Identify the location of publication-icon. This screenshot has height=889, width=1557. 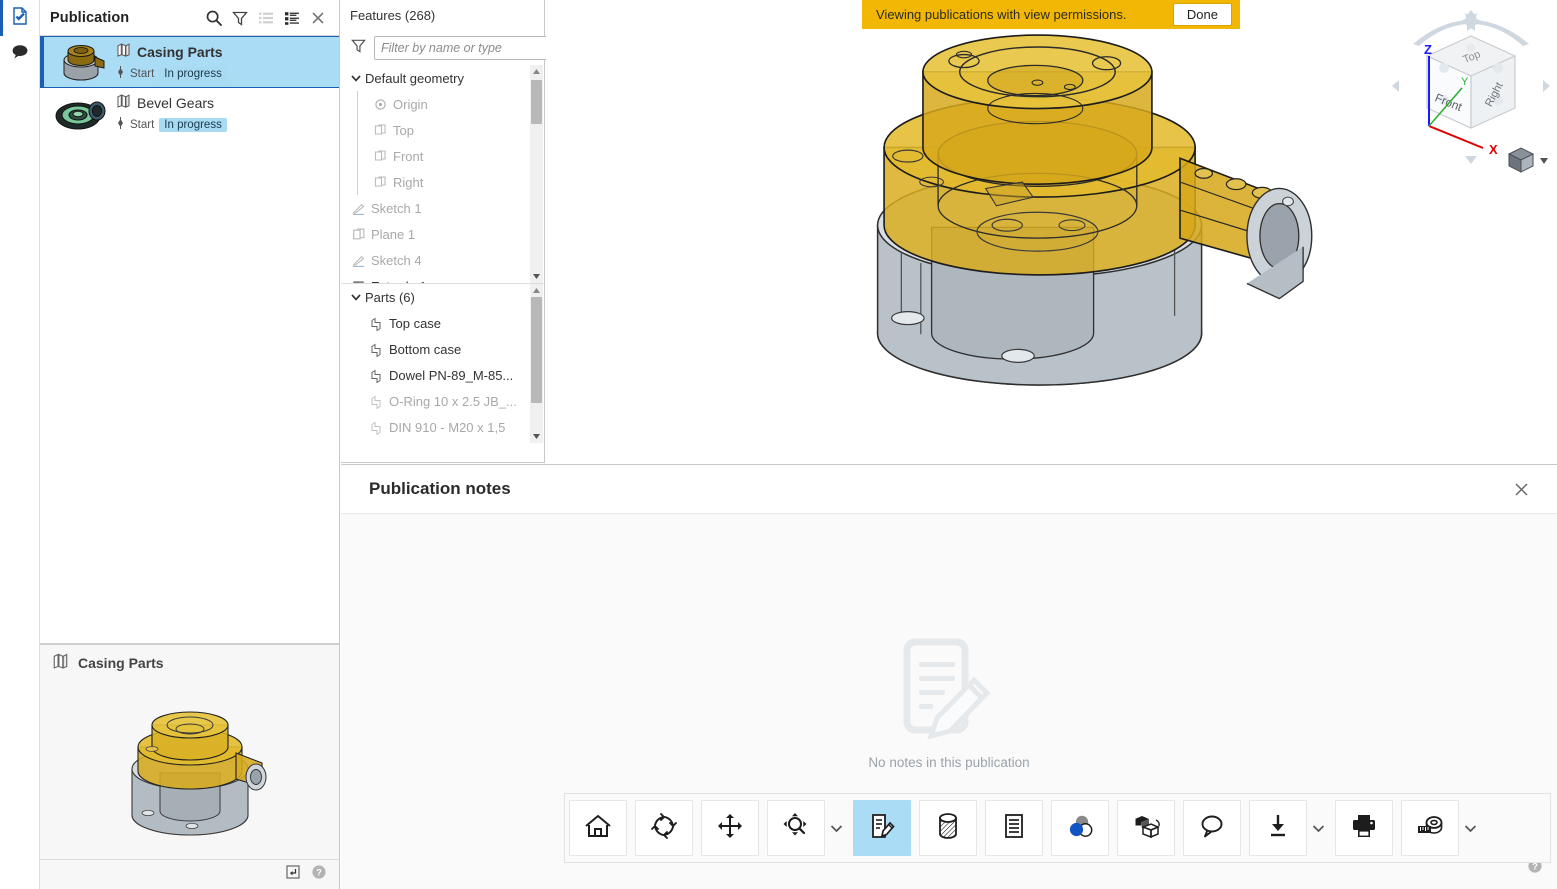
(60, 663).